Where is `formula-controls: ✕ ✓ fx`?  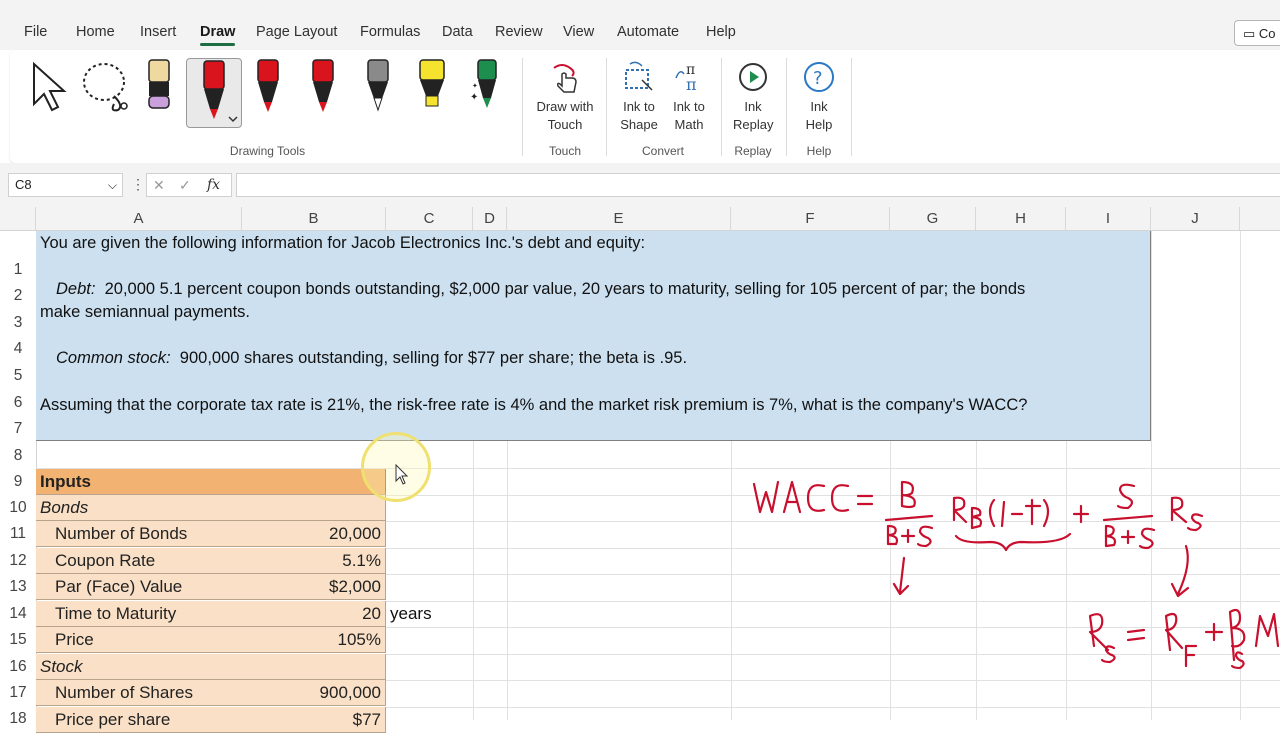 formula-controls: ✕ ✓ fx is located at coordinates (189, 185).